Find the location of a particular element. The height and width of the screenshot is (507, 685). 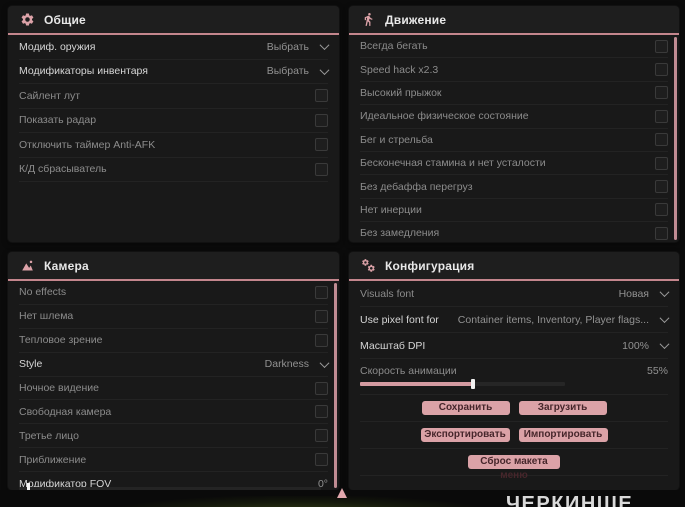

toggle-row-no-helmet: Нет шлема is located at coordinates (173, 317).